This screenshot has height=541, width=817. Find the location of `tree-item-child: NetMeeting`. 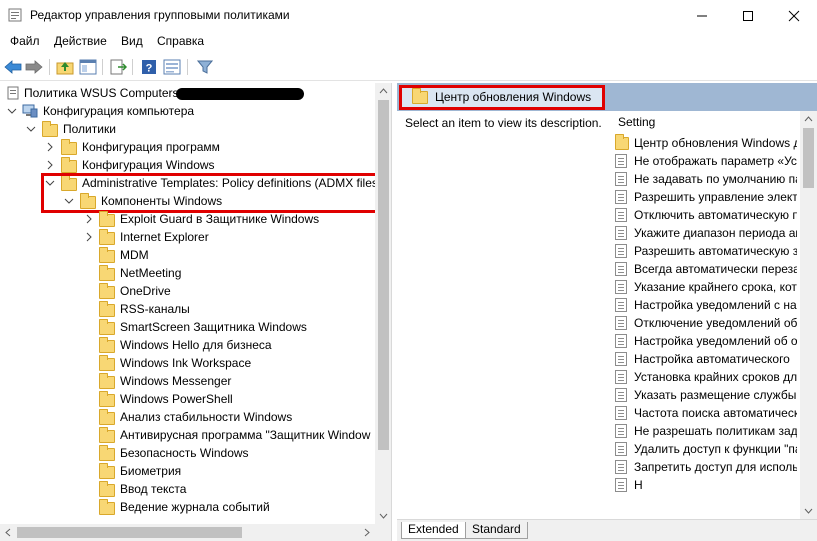

tree-item-child: NetMeeting is located at coordinates (187, 273).